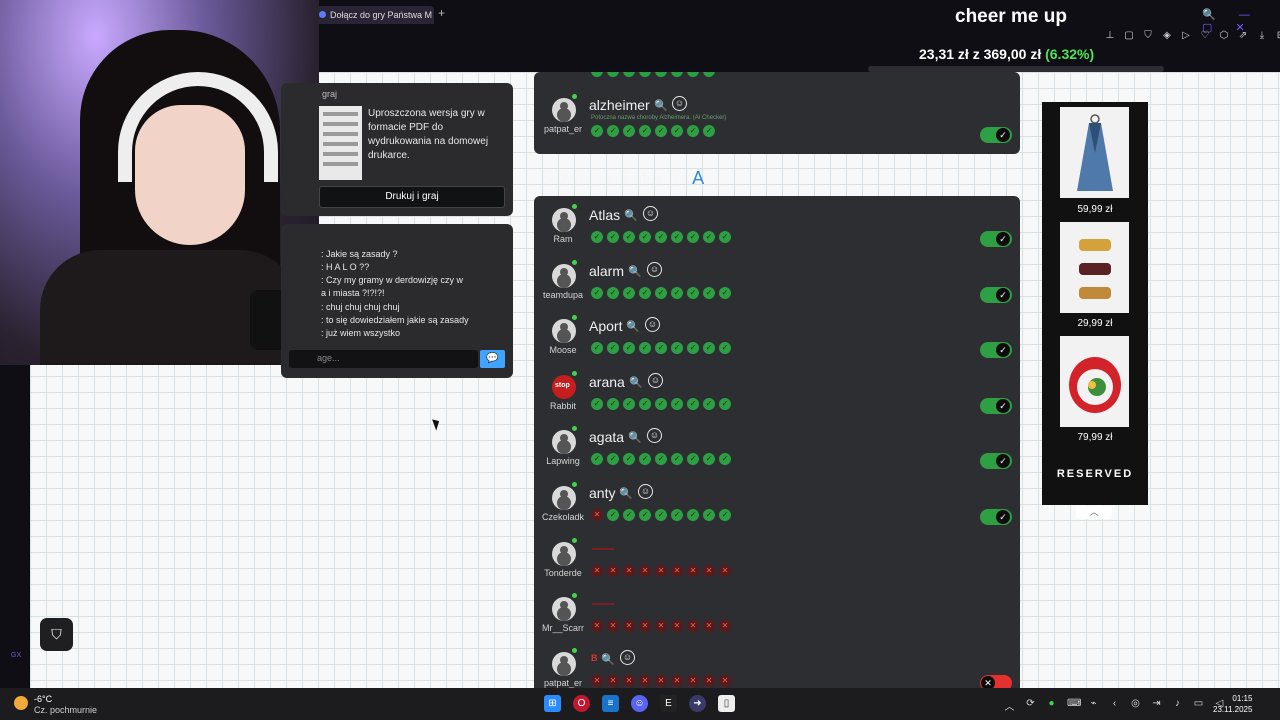 This screenshot has width=1280, height=720. What do you see at coordinates (56, 634) in the screenshot?
I see `privacy-shield-button: ⛉` at bounding box center [56, 634].